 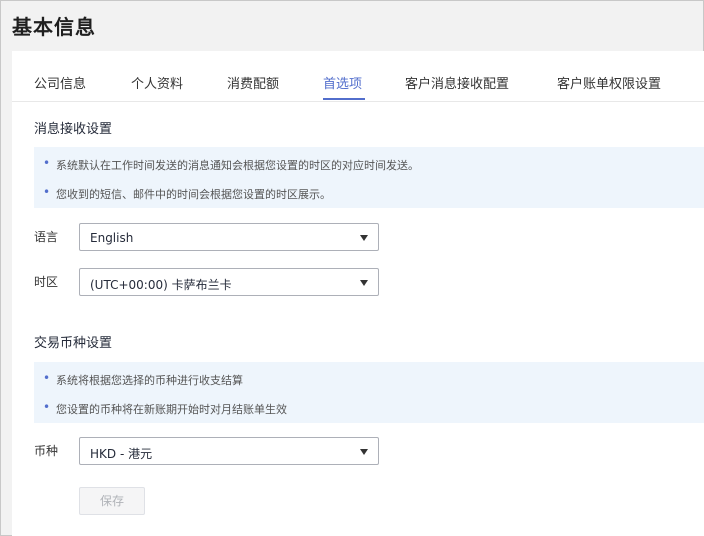 I want to click on timezone-label: 时区, so click(x=46, y=282).